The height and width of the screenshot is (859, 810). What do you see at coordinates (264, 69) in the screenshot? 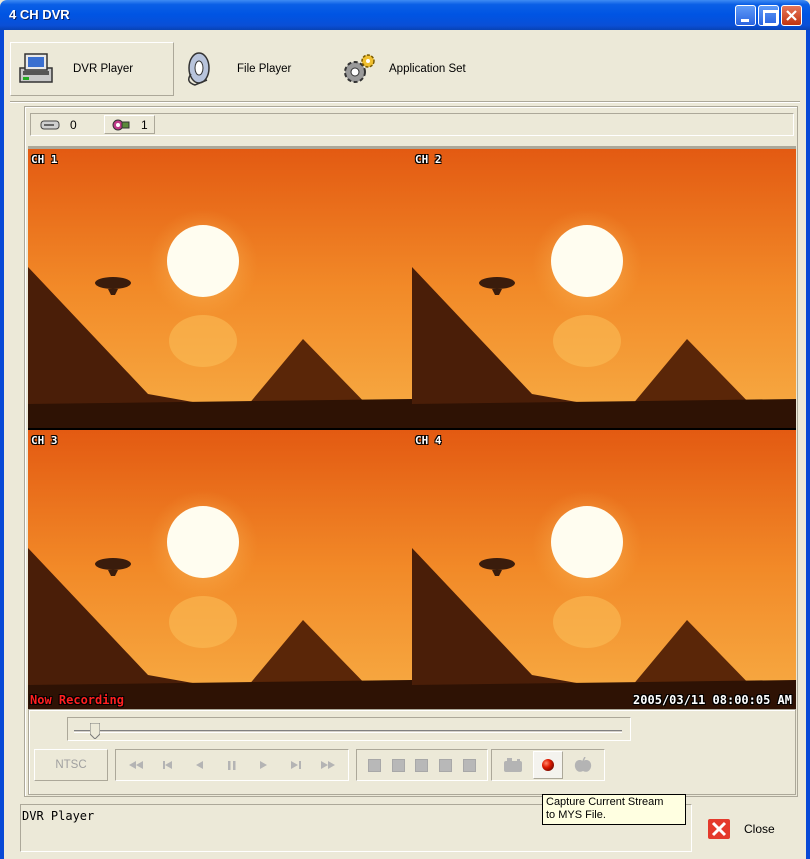
I see `tab-label: File Player` at bounding box center [264, 69].